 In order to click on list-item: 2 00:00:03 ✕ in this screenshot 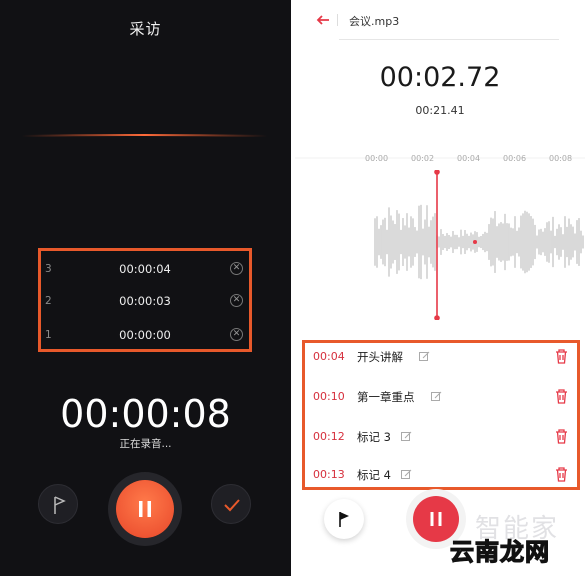, I will do `click(145, 303)`.